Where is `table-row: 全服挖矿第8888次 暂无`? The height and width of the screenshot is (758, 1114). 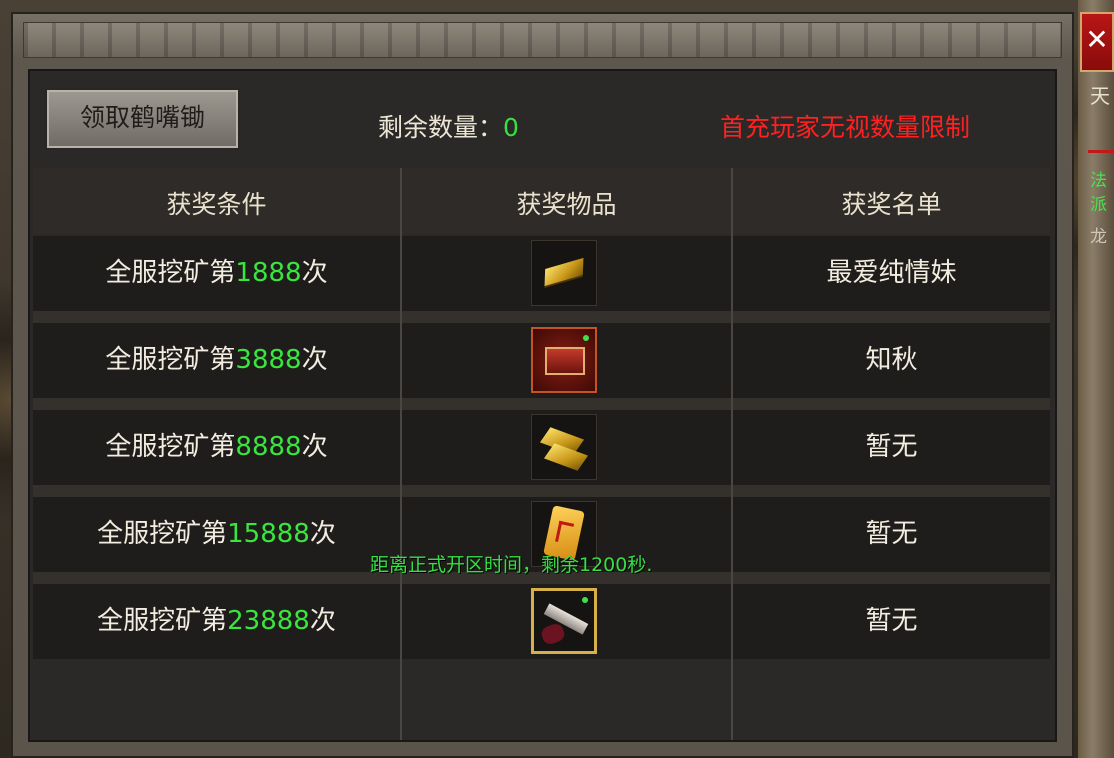
table-row: 全服挖矿第8888次 暂无 is located at coordinates (541, 447).